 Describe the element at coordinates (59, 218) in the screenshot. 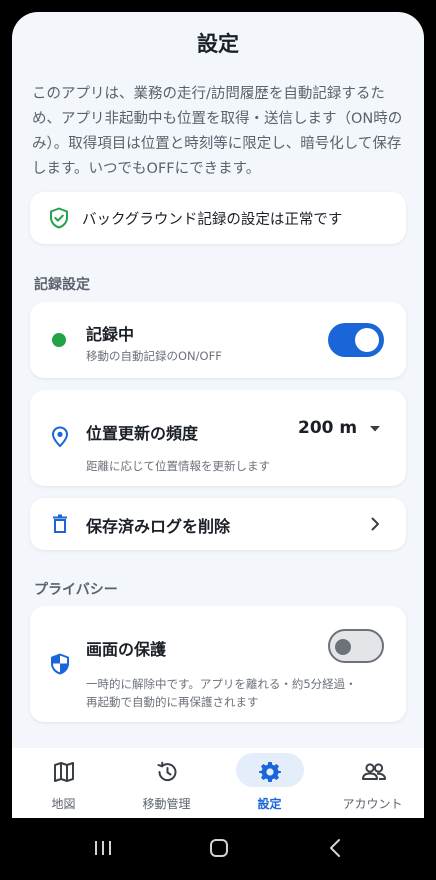

I see `shield-check-icon` at that location.